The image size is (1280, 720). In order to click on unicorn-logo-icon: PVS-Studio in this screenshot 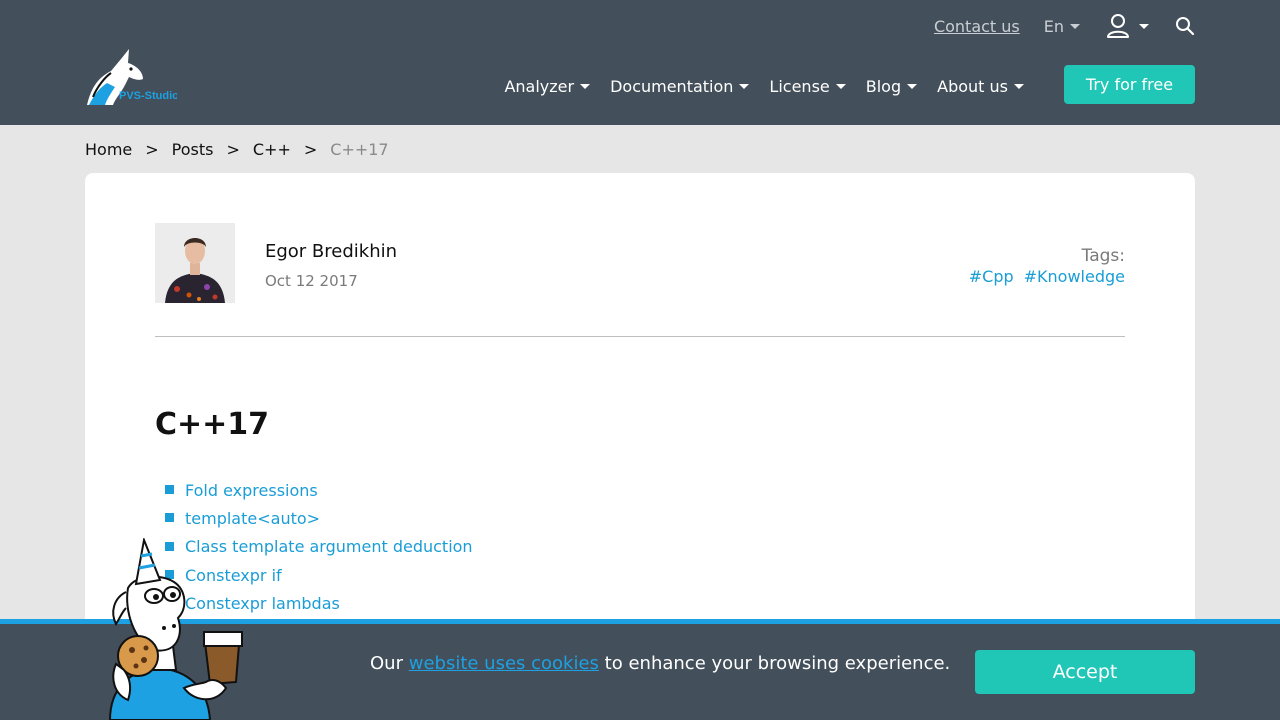, I will do `click(133, 77)`.